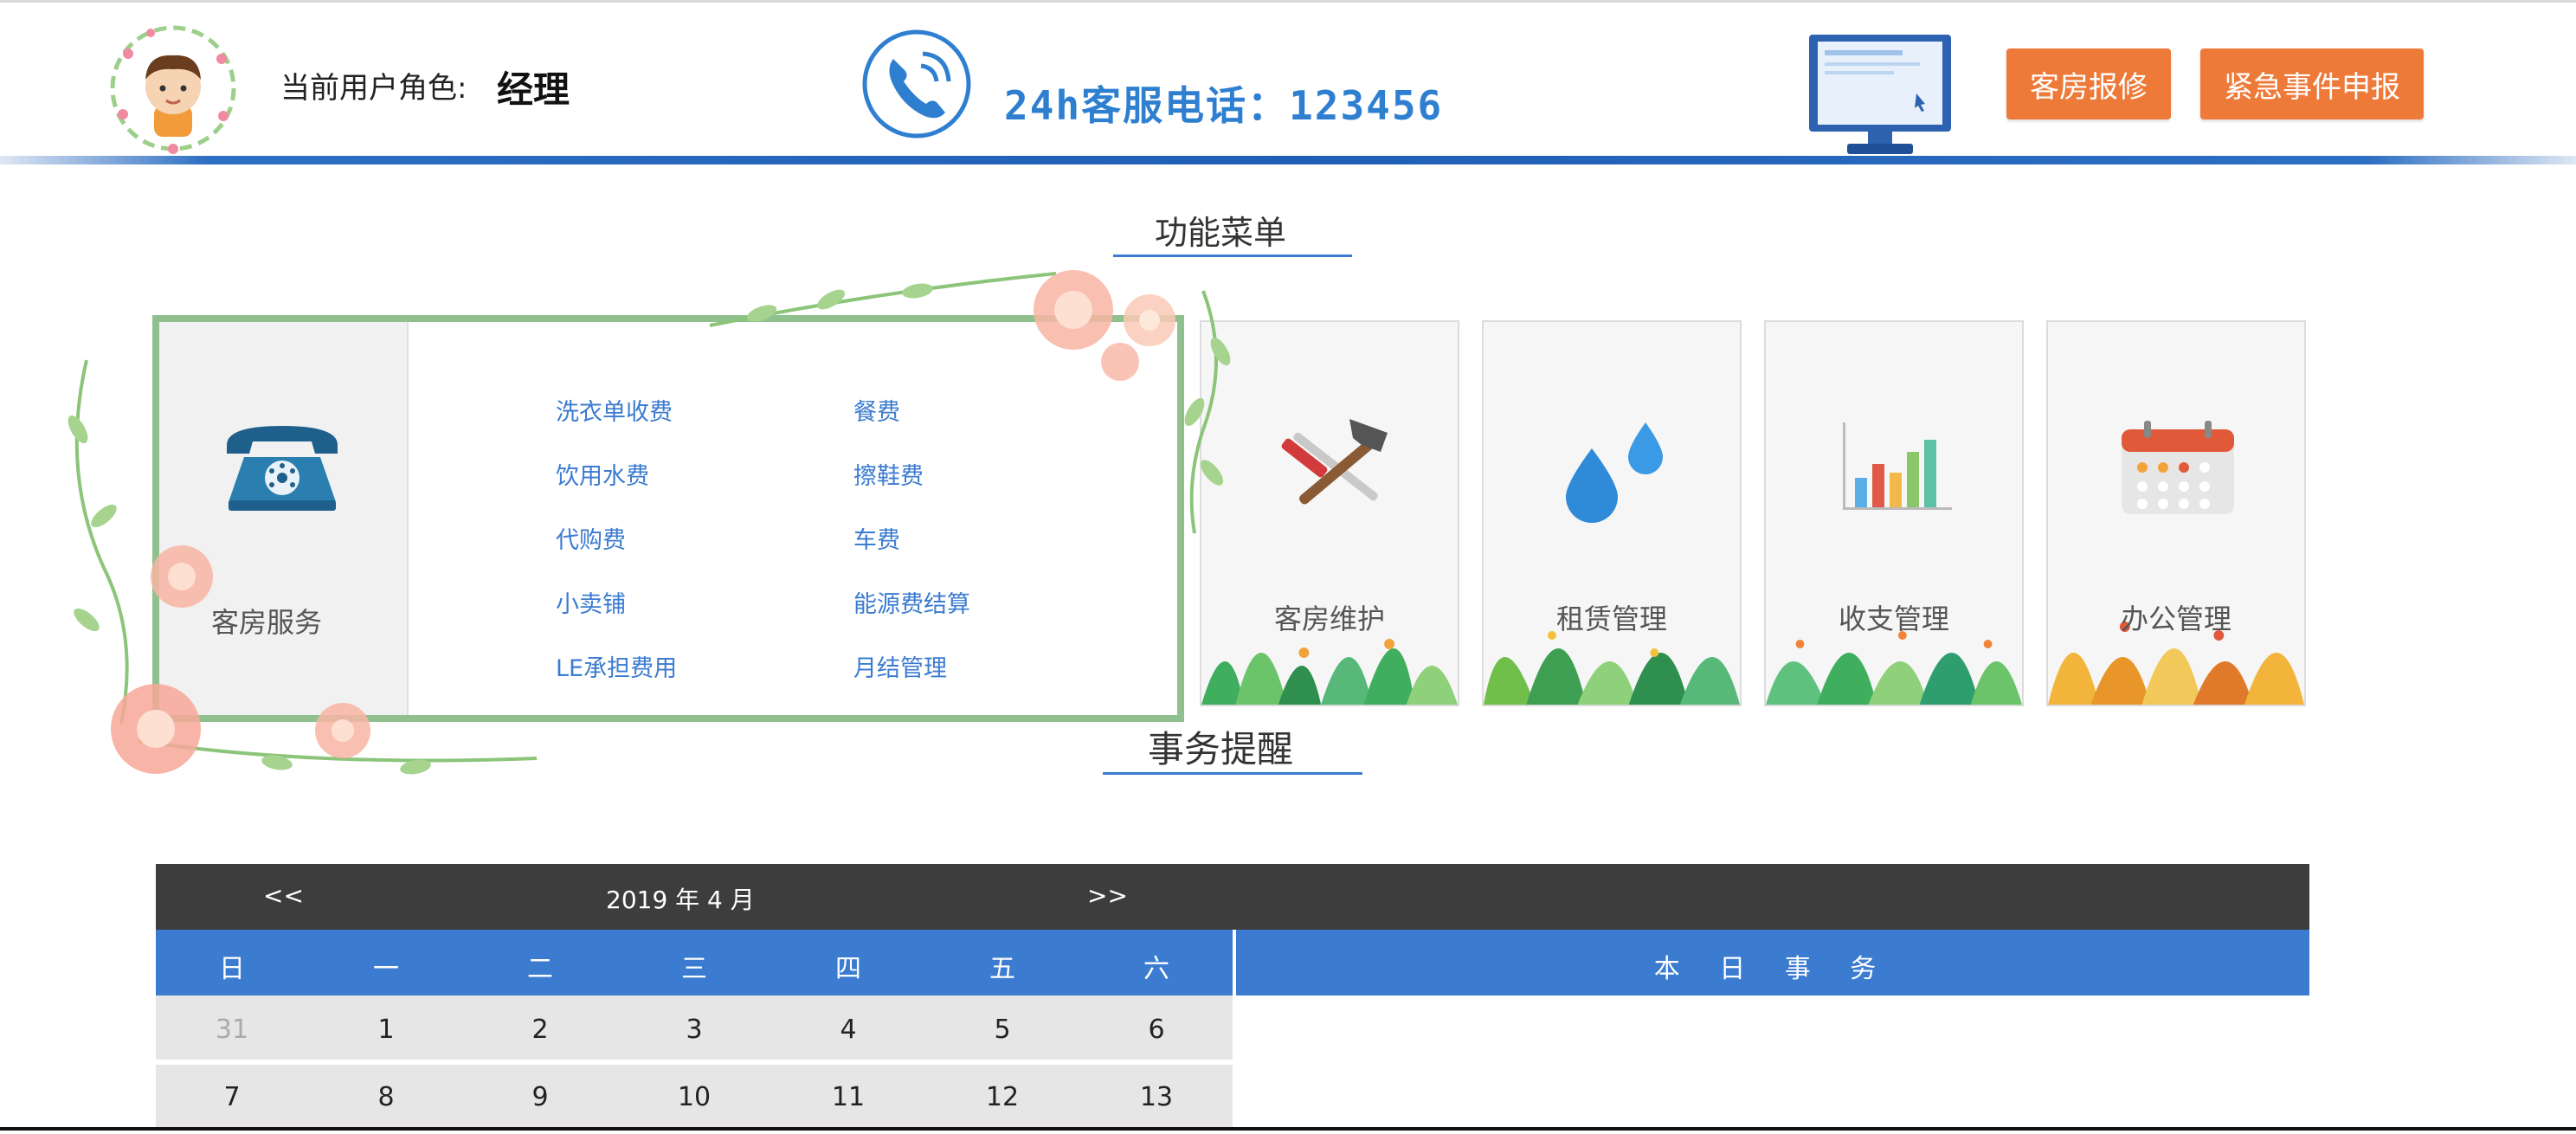  I want to click on weekday-fri: 五, so click(1002, 969).